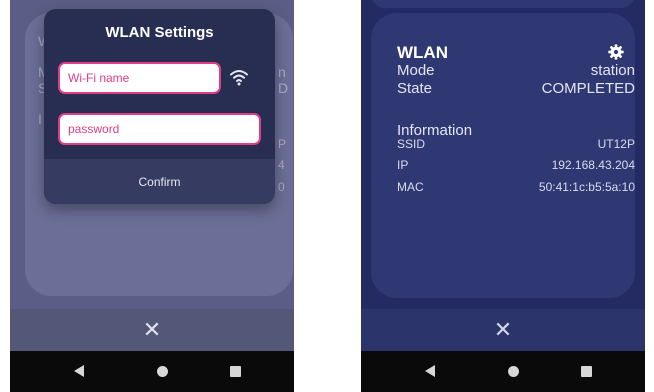  What do you see at coordinates (422, 52) in the screenshot?
I see `card-title: WLAN` at bounding box center [422, 52].